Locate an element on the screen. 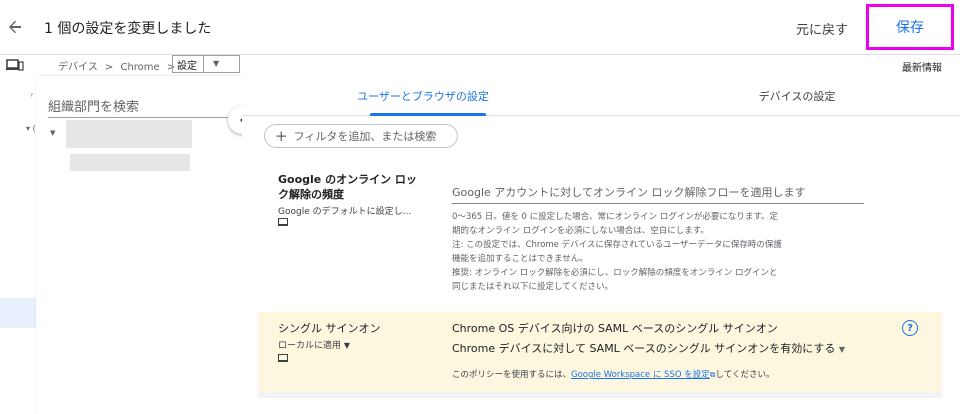 The height and width of the screenshot is (414, 960). tab-device-settings: デバイスの設定 is located at coordinates (797, 96).